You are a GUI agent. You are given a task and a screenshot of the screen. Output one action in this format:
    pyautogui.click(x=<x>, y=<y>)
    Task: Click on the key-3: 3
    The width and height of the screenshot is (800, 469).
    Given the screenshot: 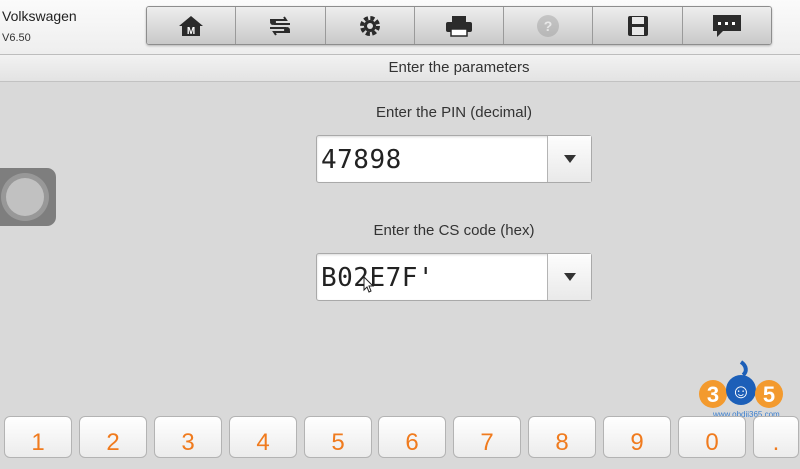 What is the action you would take?
    pyautogui.click(x=188, y=437)
    